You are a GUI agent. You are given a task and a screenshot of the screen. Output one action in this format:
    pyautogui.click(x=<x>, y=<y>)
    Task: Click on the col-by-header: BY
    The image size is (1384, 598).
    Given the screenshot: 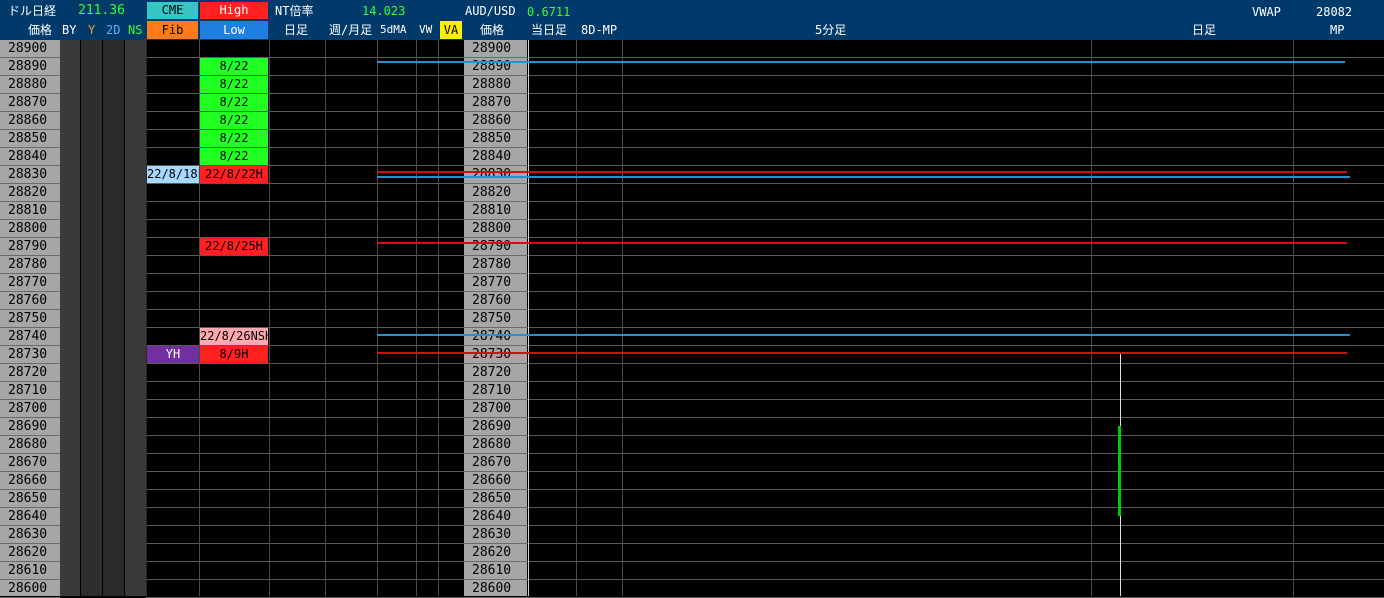 What is the action you would take?
    pyautogui.click(x=69, y=30)
    